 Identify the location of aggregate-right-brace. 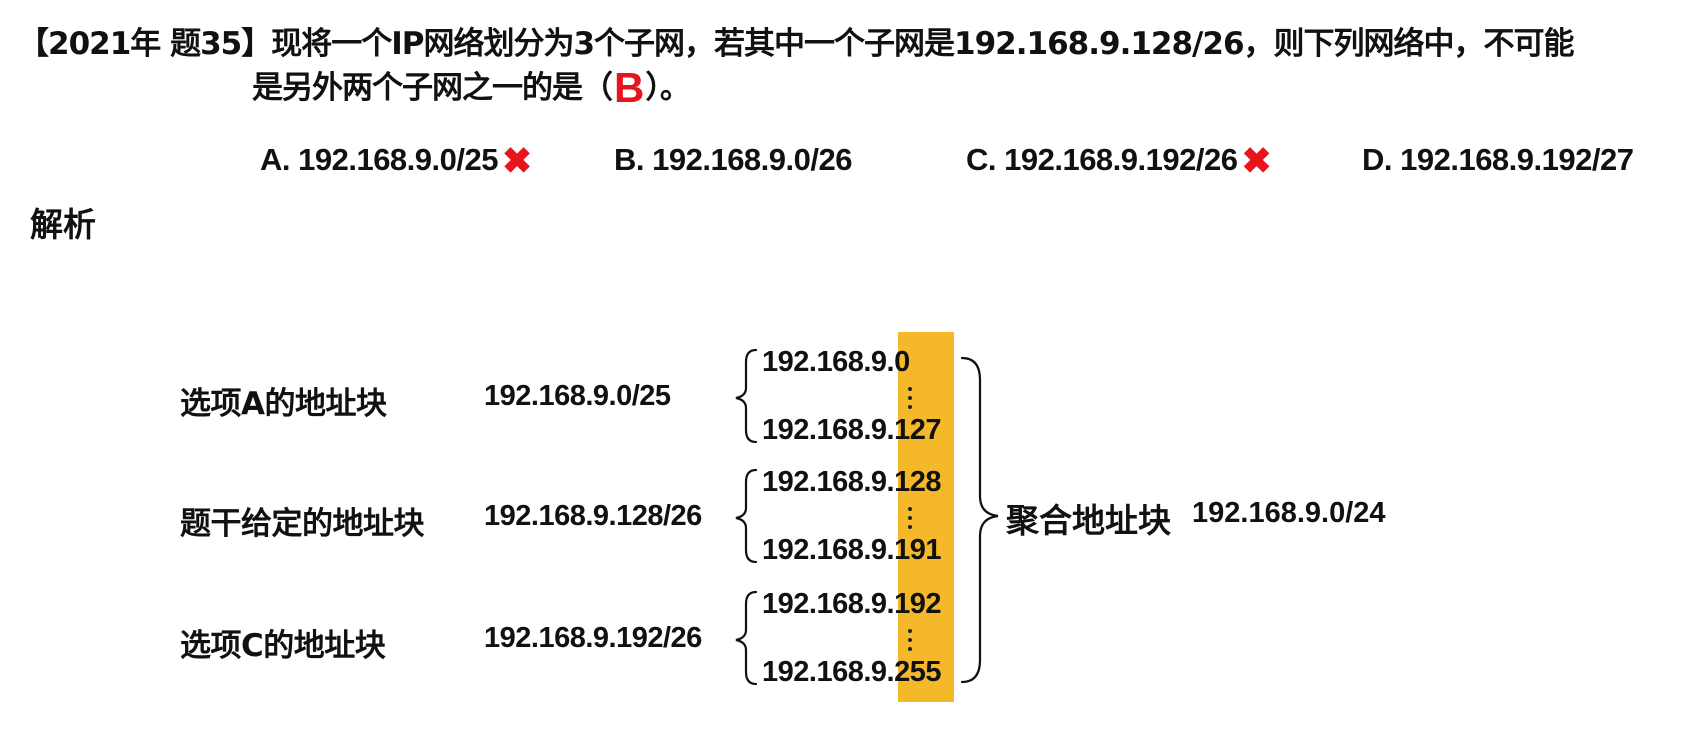
(979, 520).